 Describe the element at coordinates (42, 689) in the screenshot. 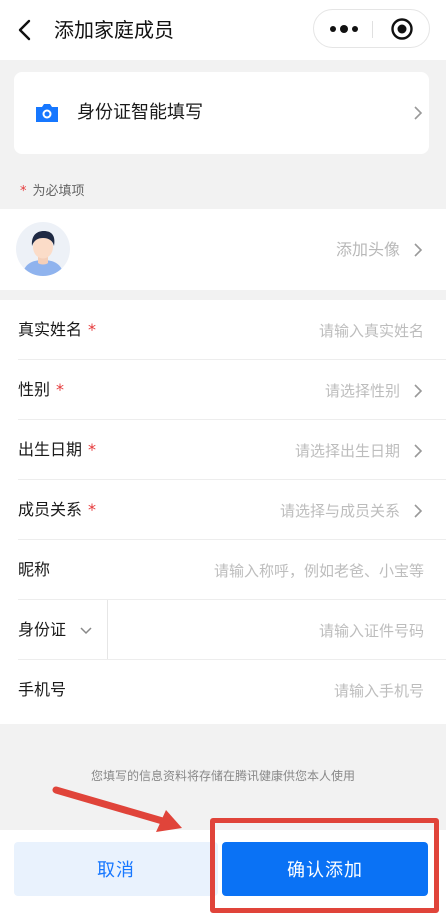

I see `phone-label: 手机号` at that location.